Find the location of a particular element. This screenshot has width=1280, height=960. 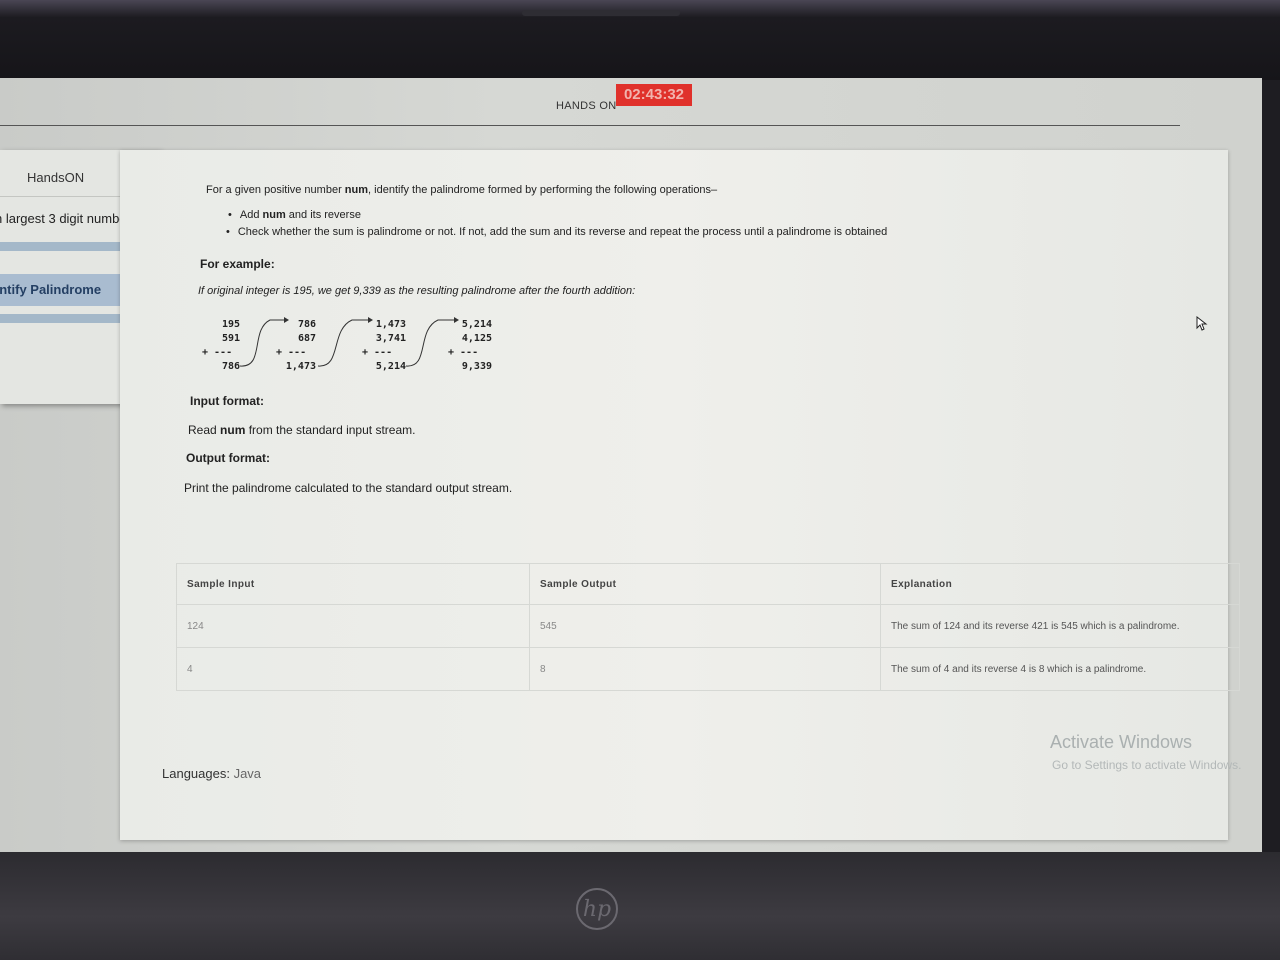

table-header: Explanation is located at coordinates (1060, 584).